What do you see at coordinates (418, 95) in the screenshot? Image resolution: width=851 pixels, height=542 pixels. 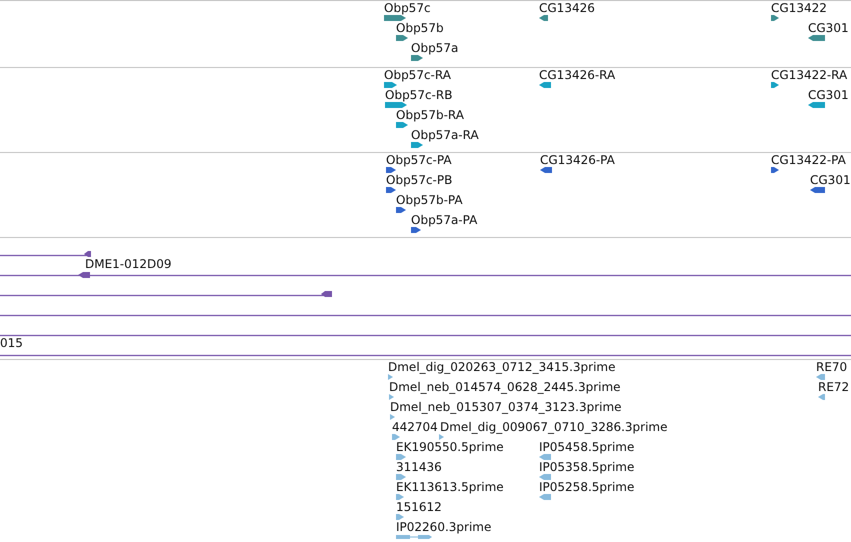 I see `feature-label: Obp57c-RB` at bounding box center [418, 95].